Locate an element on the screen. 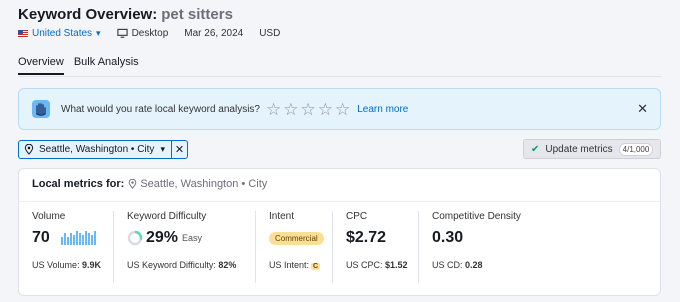 The width and height of the screenshot is (680, 302). report-tabs: Overview Bulk Analysis is located at coordinates (83, 65).